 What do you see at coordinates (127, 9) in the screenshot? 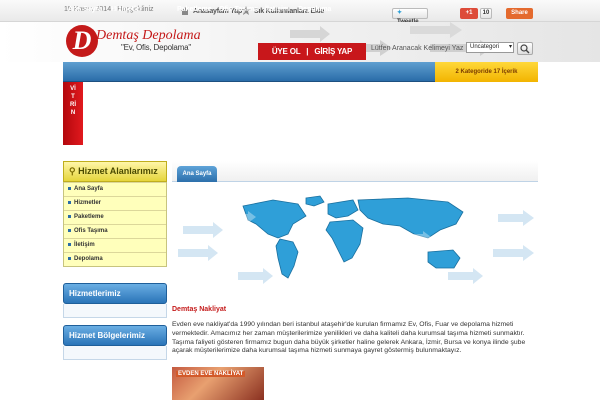
I see `nav-item-services: Hizmetler` at bounding box center [127, 9].